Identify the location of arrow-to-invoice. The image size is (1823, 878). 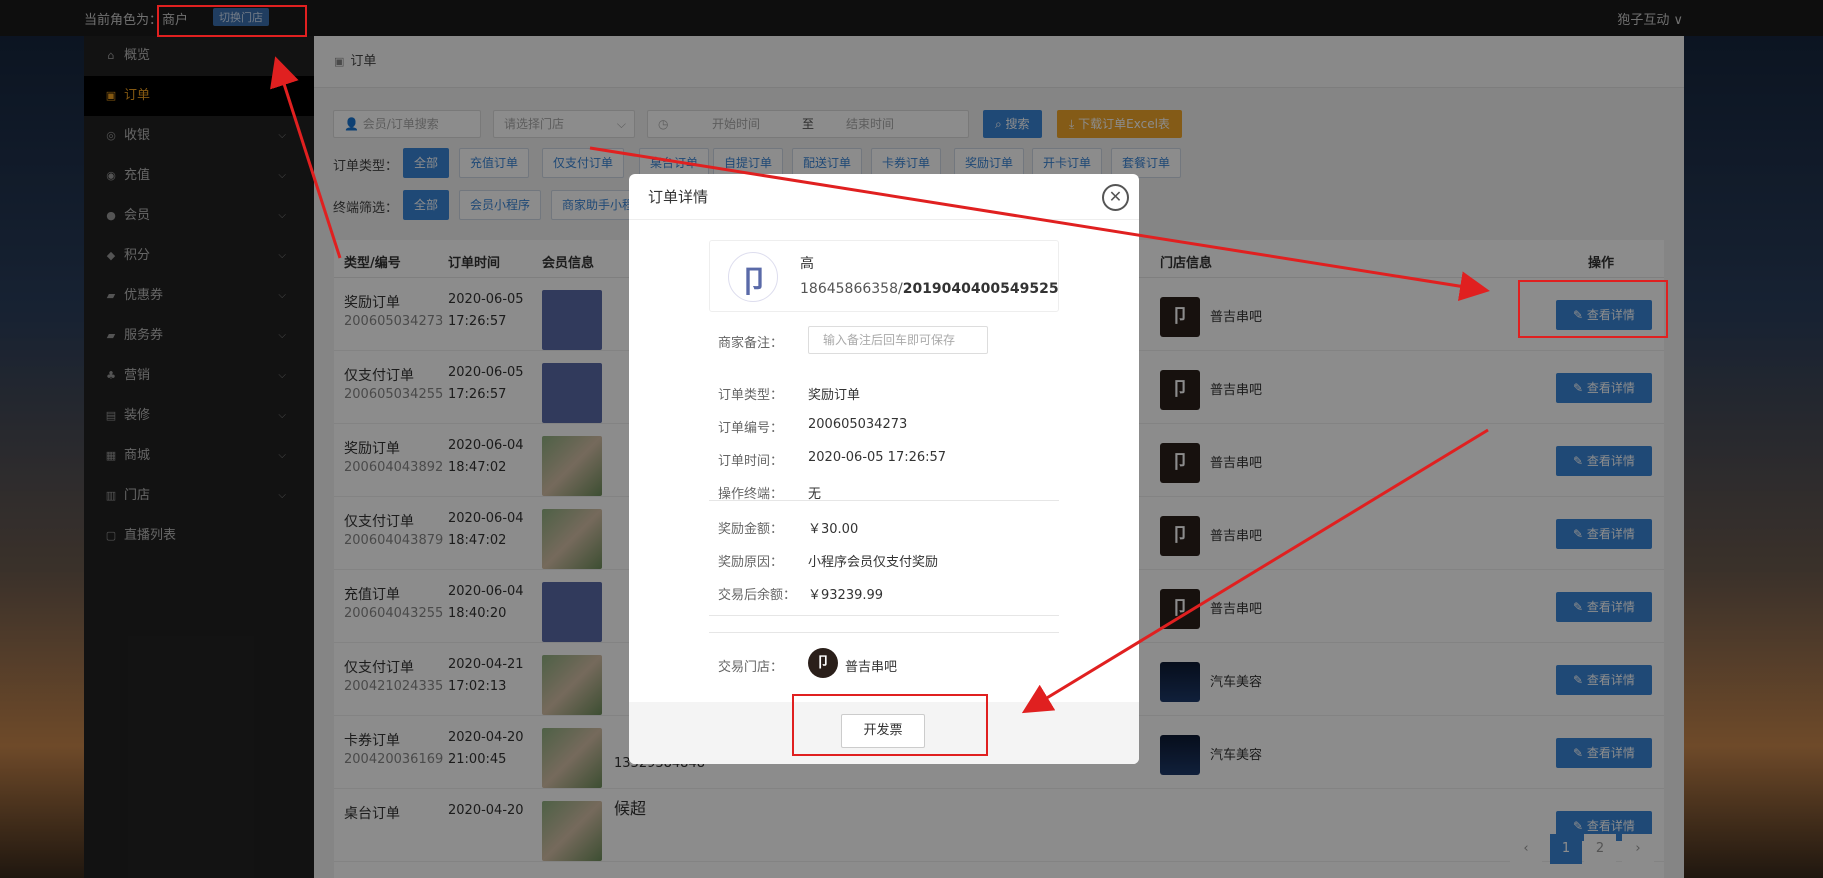
(1255, 571).